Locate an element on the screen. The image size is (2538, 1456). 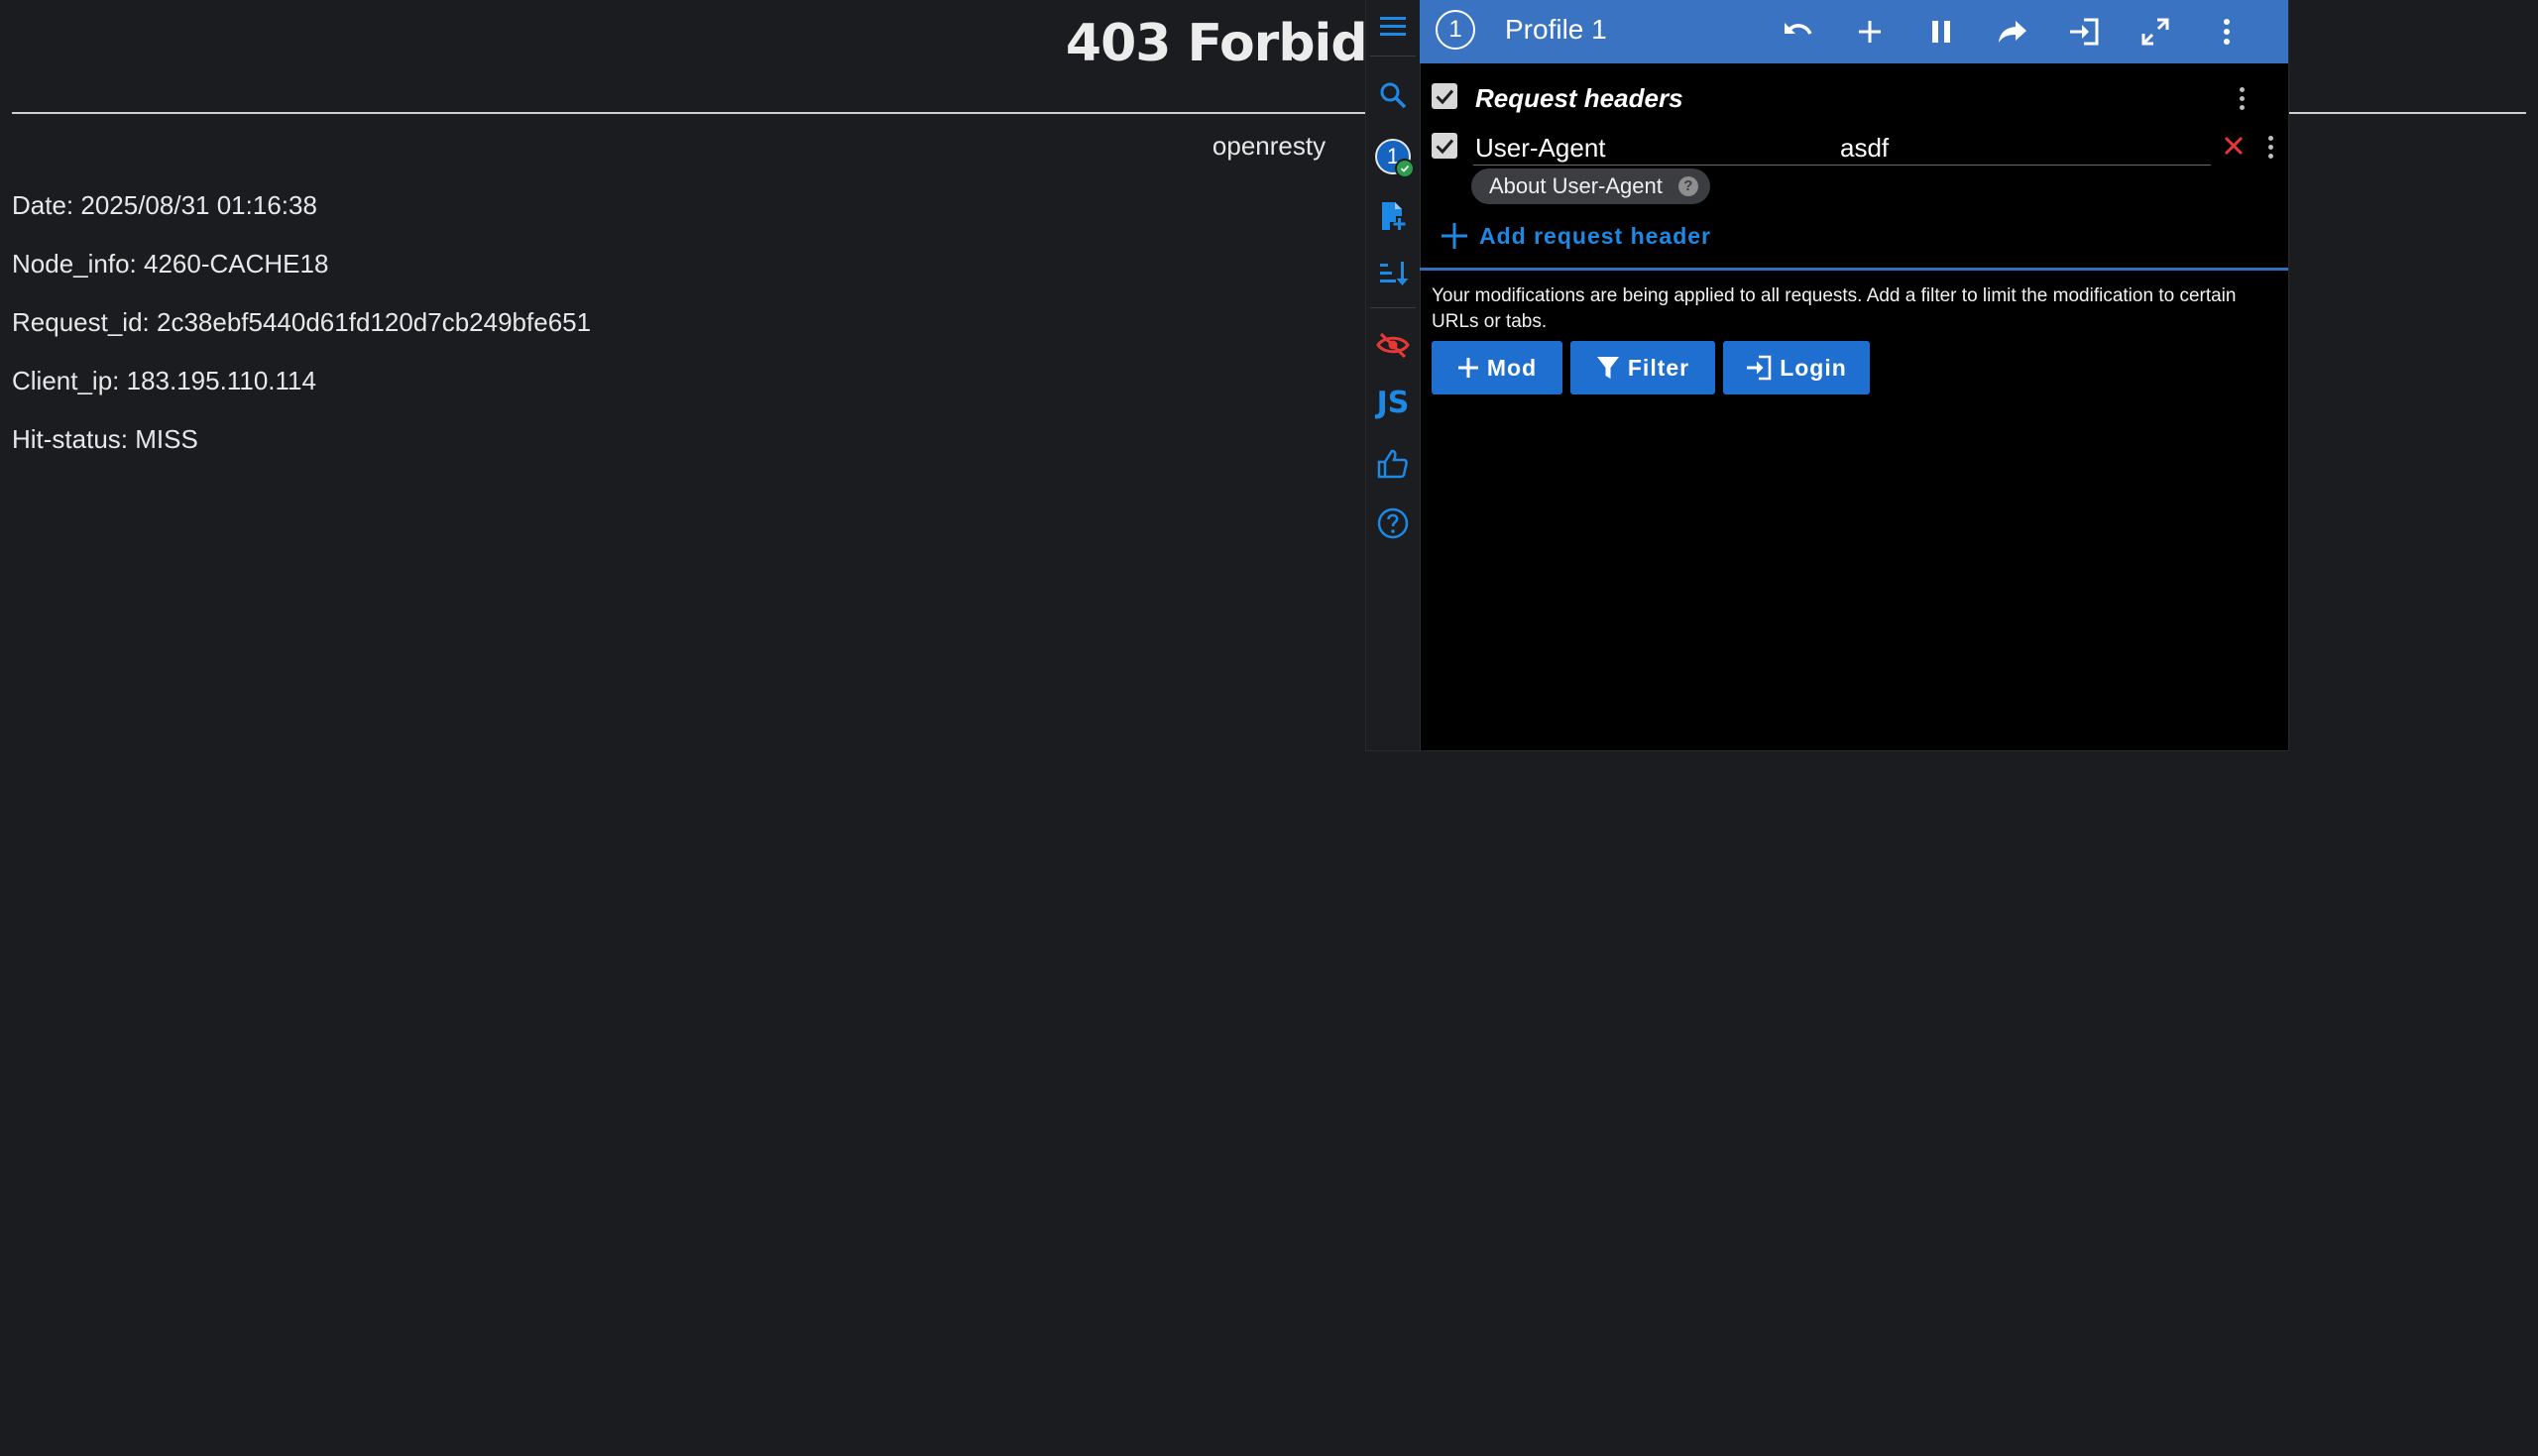
about-header-chip: About User-Agent ? is located at coordinates (1590, 186).